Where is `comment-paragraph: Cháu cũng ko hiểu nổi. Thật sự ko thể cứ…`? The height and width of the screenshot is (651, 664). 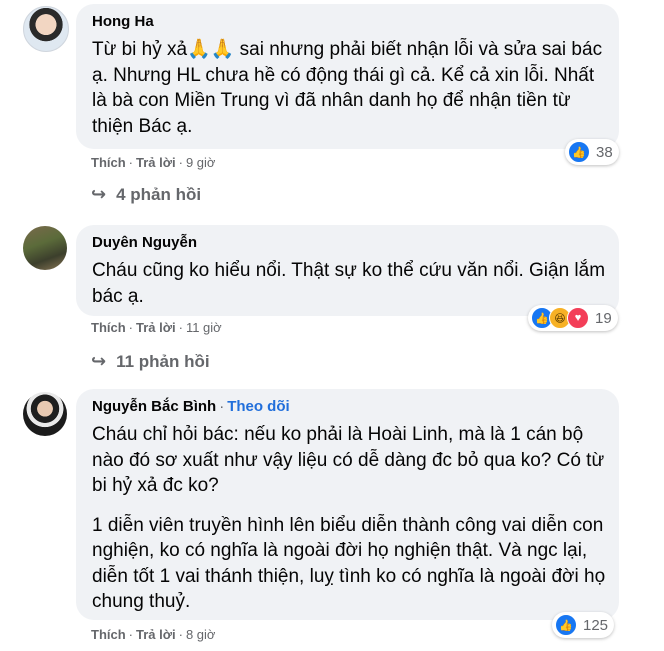 comment-paragraph: Cháu cũng ko hiểu nổi. Thật sự ko thể cứ… is located at coordinates (349, 283).